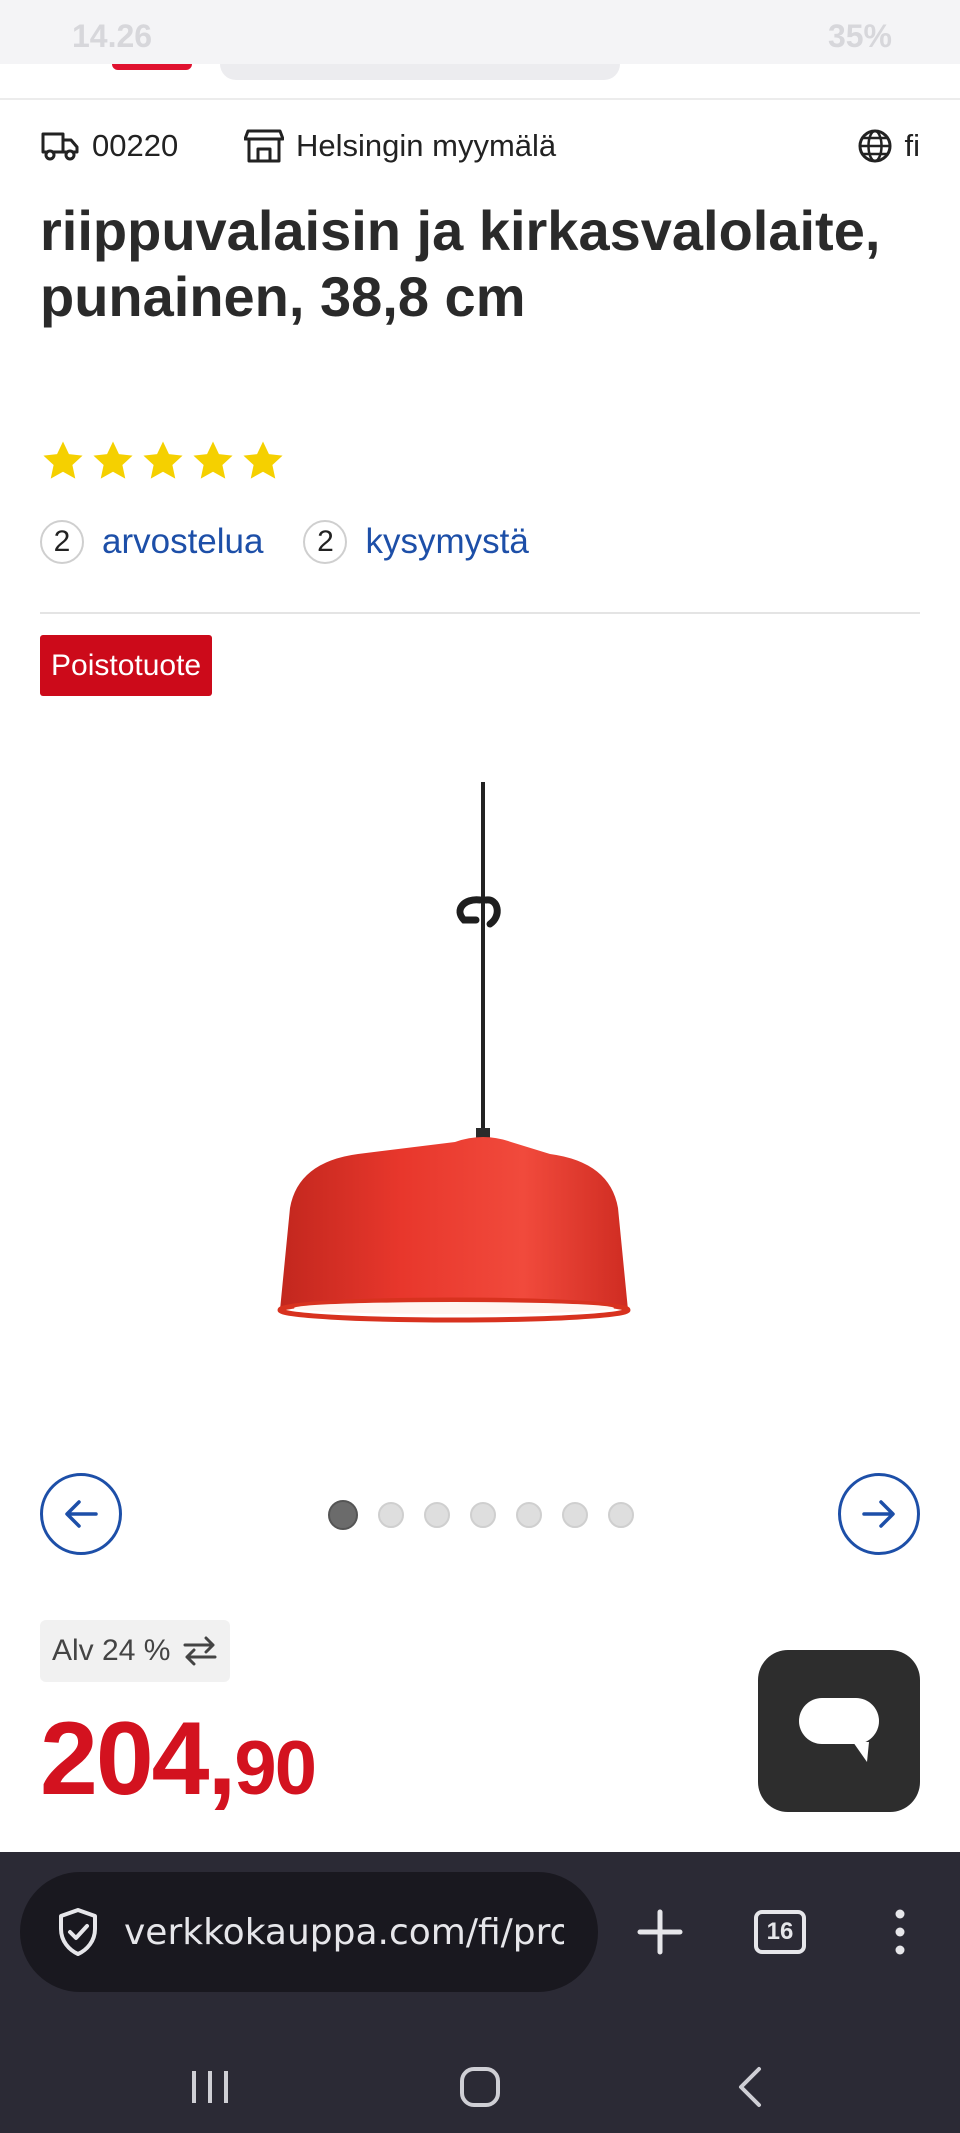 Image resolution: width=960 pixels, height=2133 pixels. I want to click on store-selector: Helsingin myymälä, so click(400, 146).